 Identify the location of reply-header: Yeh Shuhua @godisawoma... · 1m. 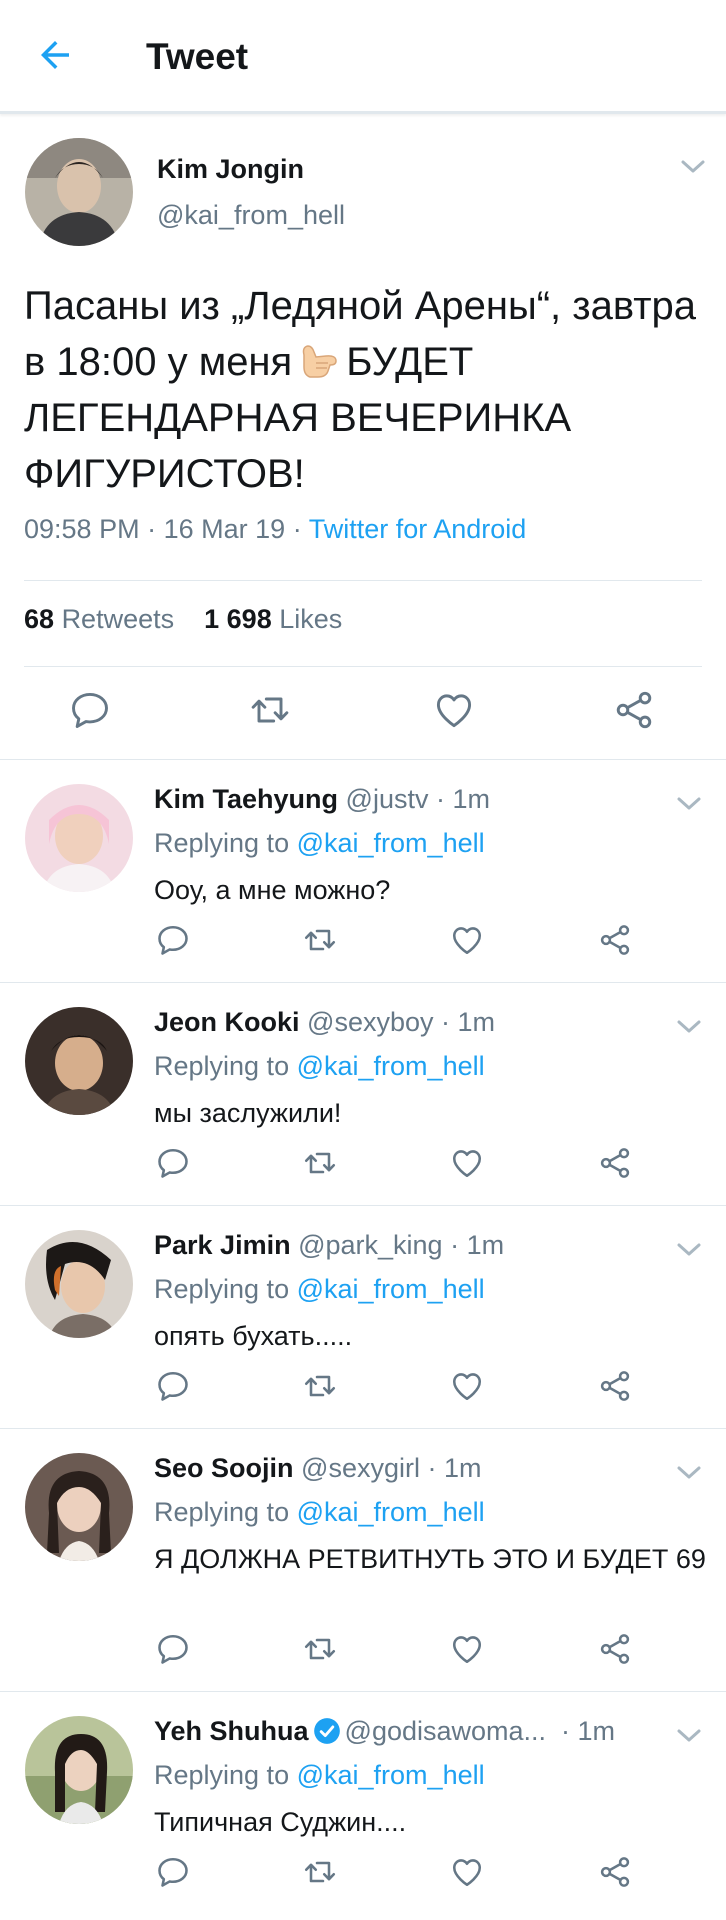
(385, 1731).